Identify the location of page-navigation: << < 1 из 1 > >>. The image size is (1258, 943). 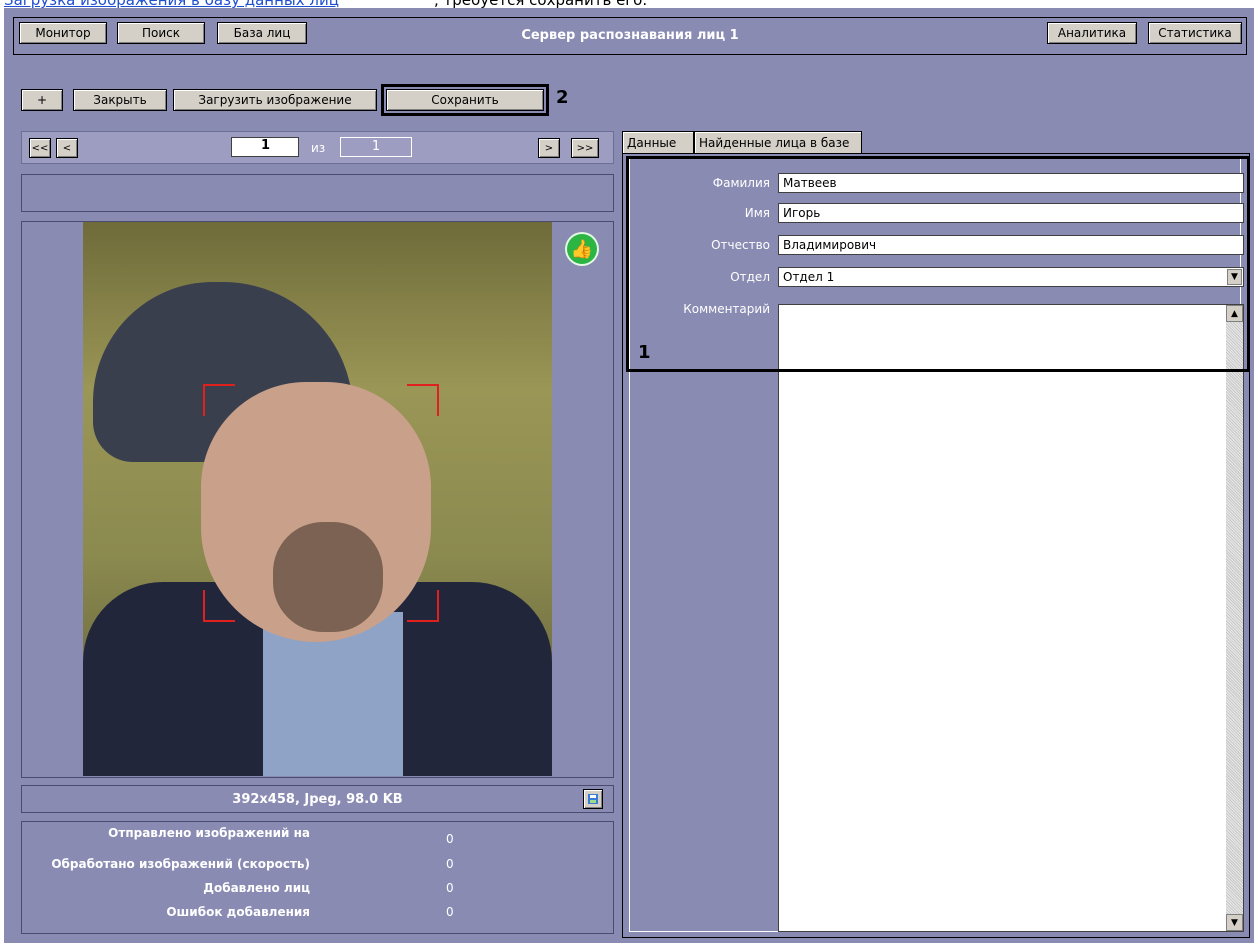
(317, 147).